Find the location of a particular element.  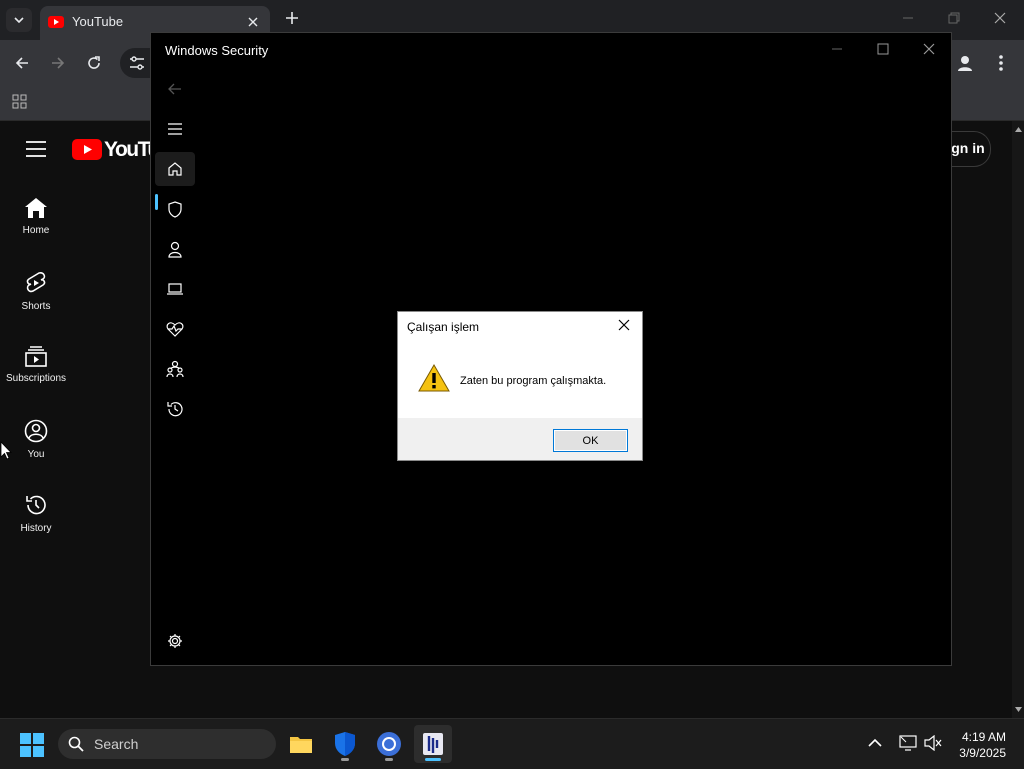

account-icon is located at coordinates (175, 249).